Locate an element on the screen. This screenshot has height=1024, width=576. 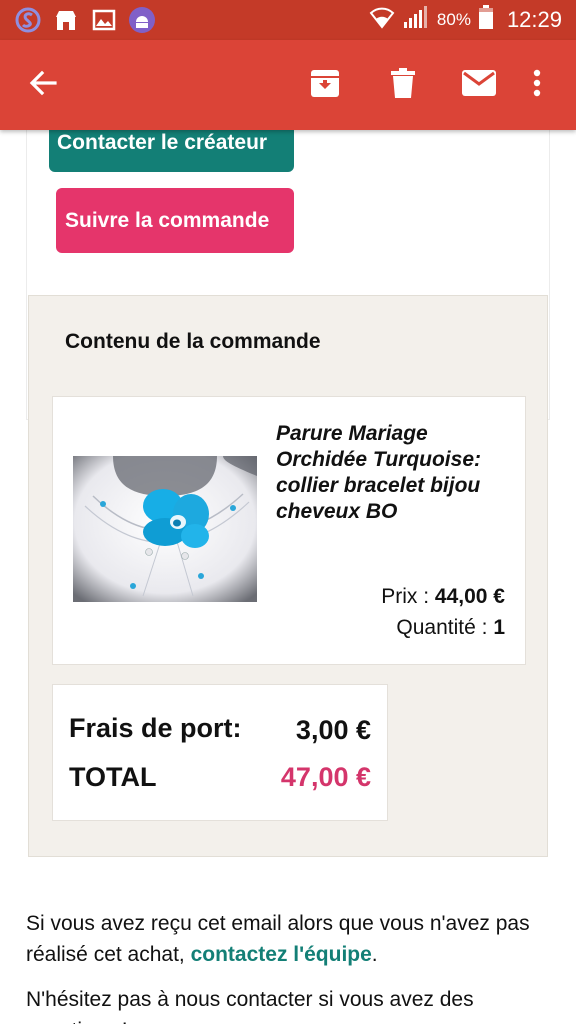
app-bar is located at coordinates (288, 85).